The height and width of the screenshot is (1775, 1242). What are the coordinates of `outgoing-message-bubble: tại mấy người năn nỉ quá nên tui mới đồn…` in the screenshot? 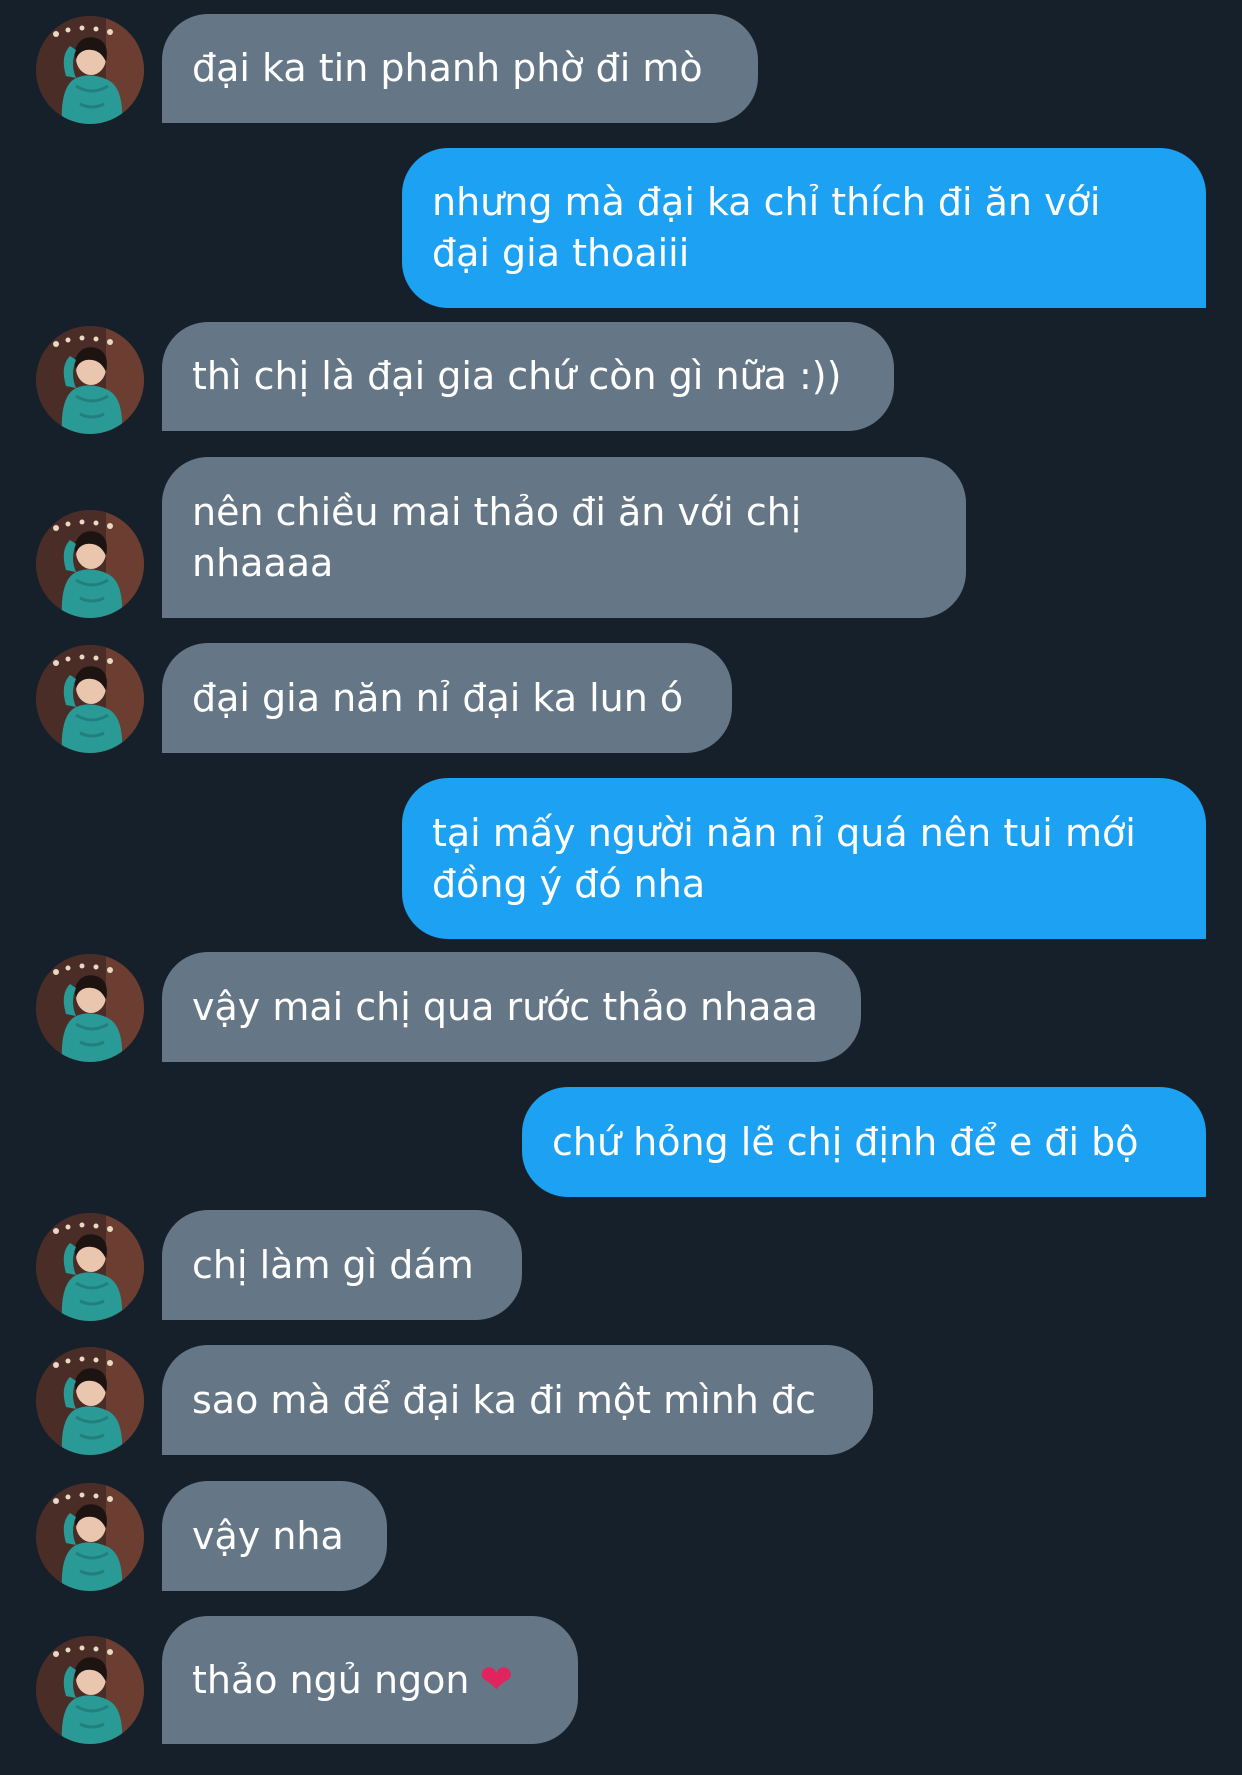 It's located at (804, 858).